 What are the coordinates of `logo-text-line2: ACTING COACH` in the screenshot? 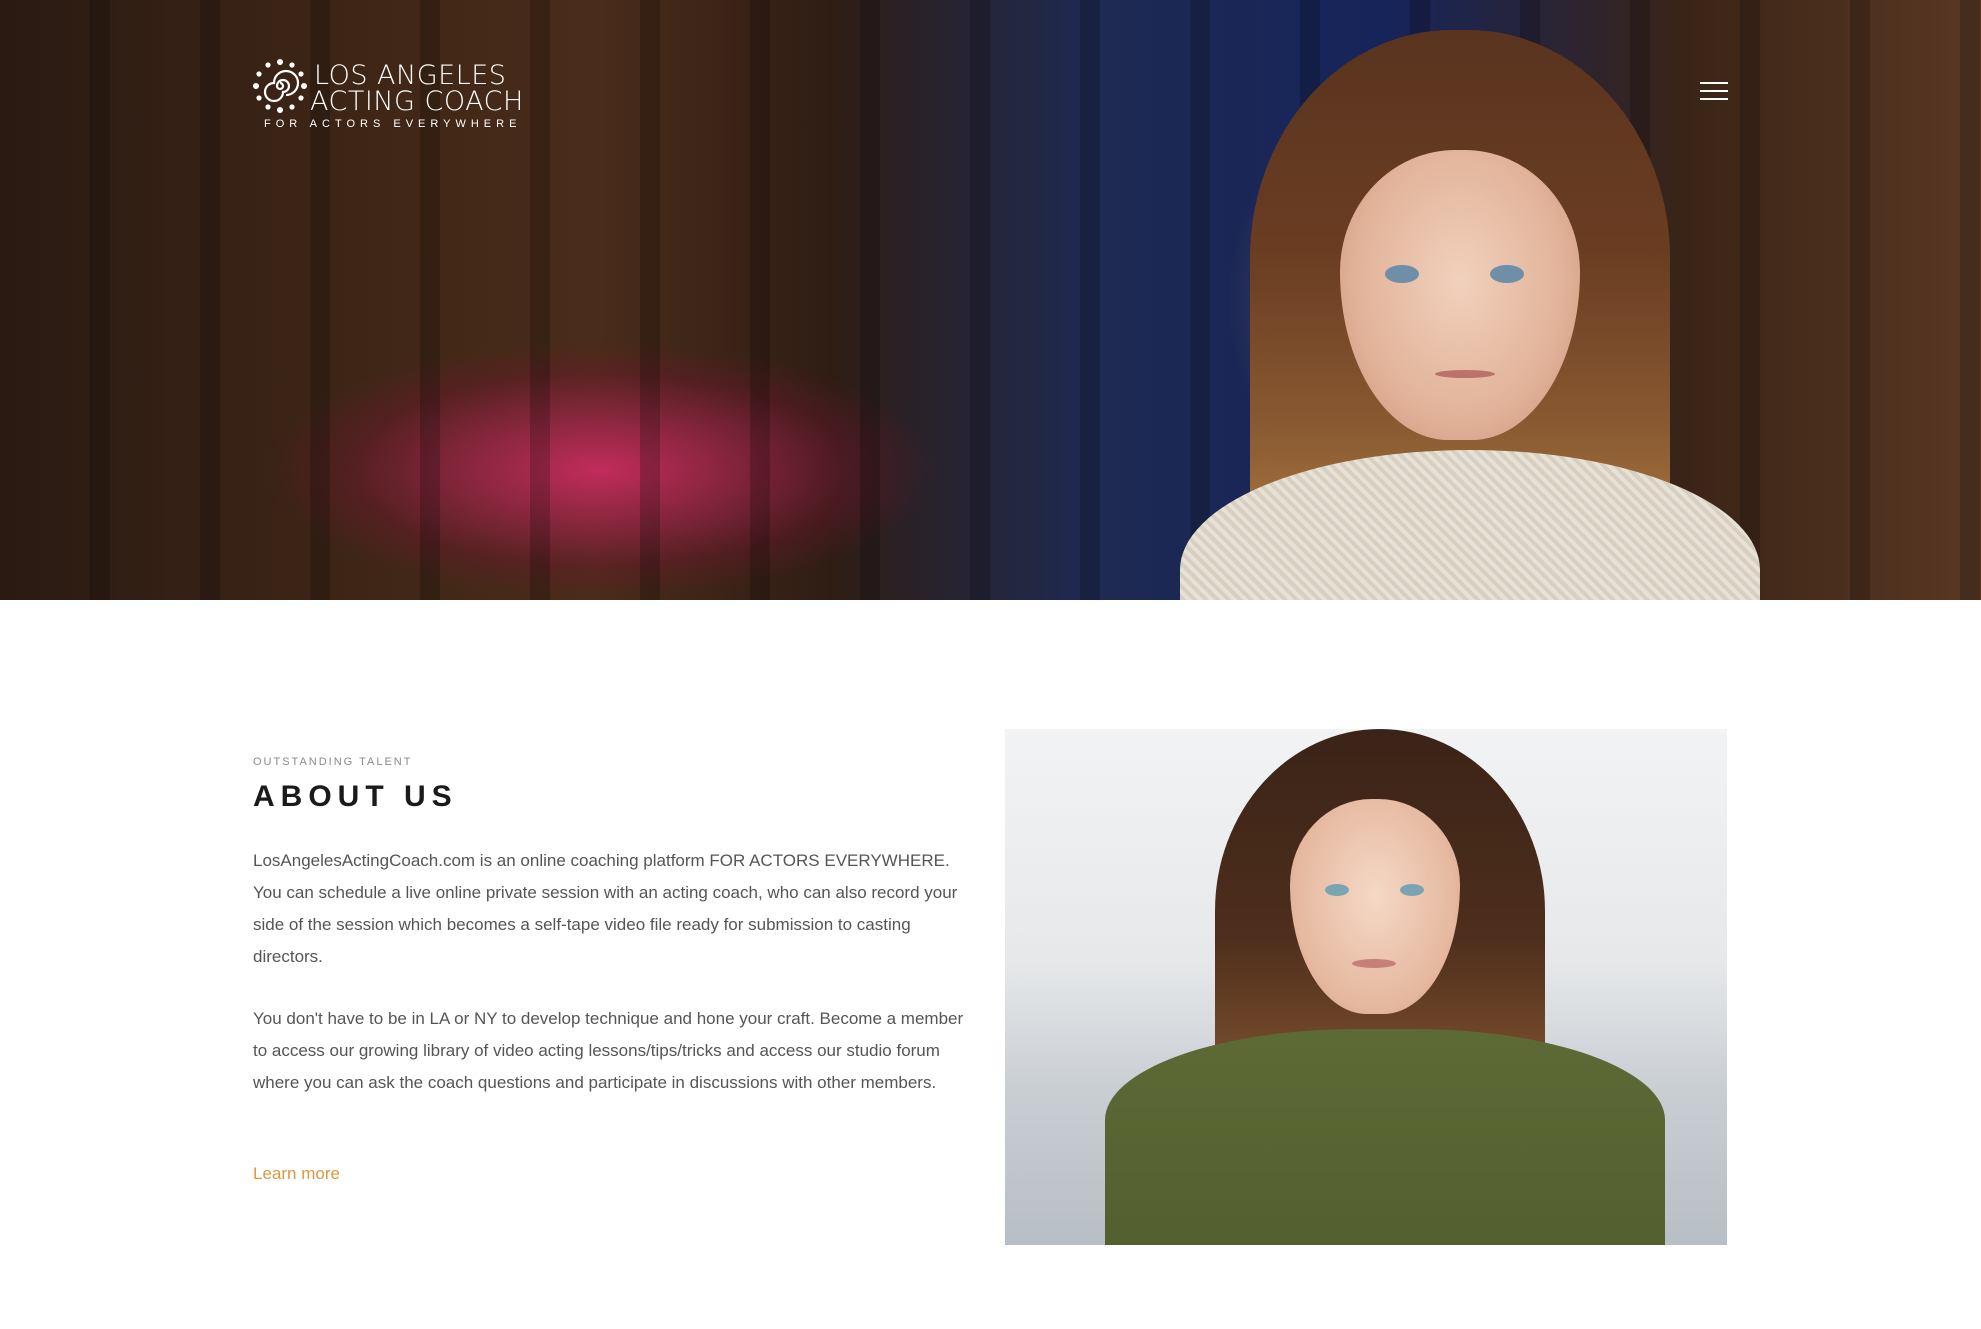 It's located at (417, 101).